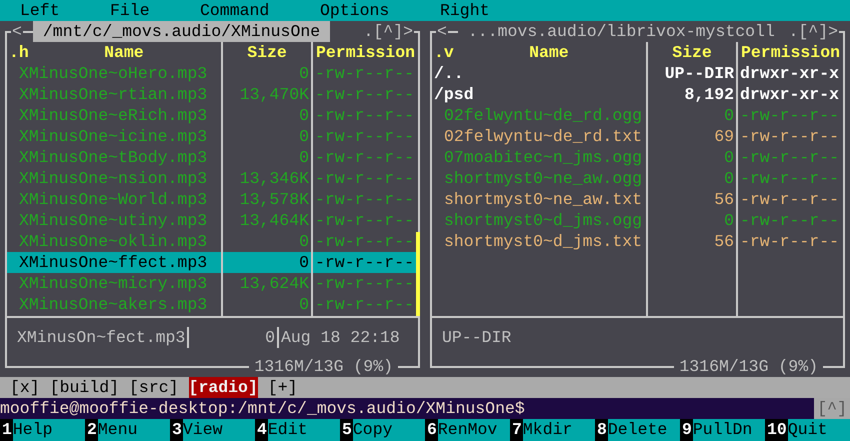  I want to click on menu-item: Left, so click(65, 10).